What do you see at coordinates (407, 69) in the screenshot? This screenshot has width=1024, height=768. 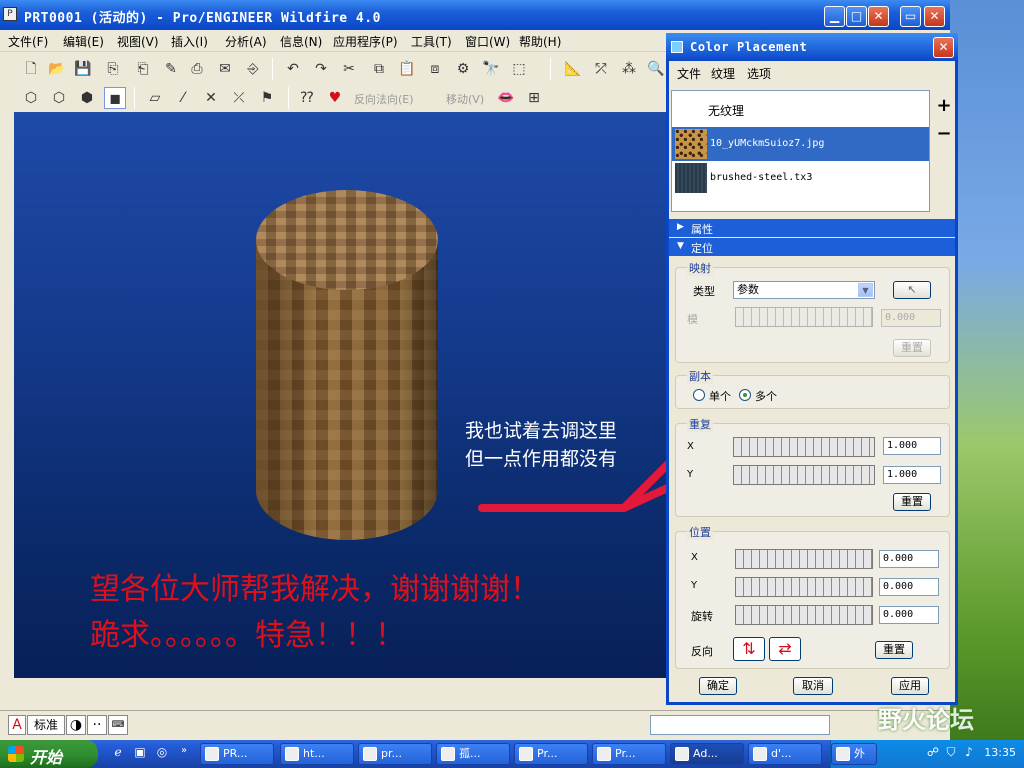 I see `paste-icon: 📋` at bounding box center [407, 69].